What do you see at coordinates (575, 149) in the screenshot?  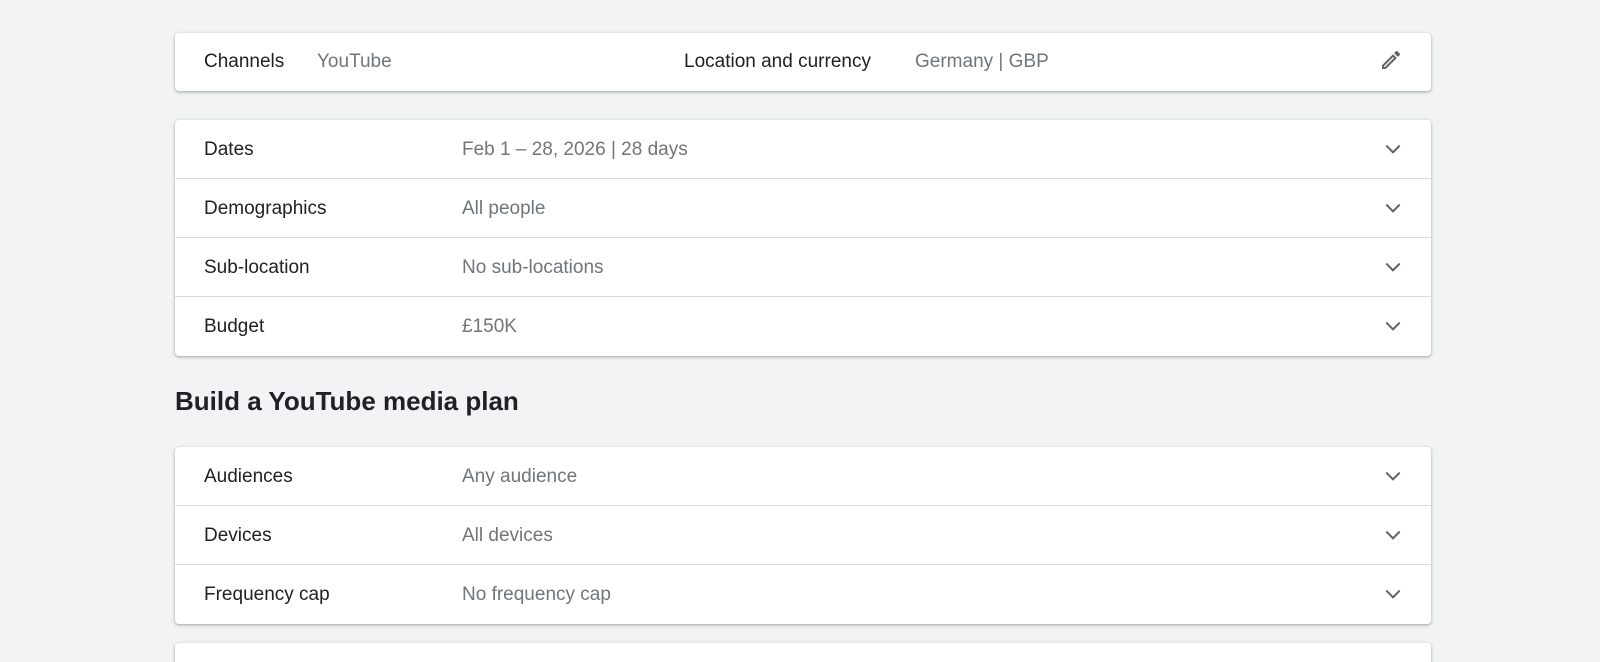 I see `row-value: Feb 1 – 28, 2026 | 28 days` at bounding box center [575, 149].